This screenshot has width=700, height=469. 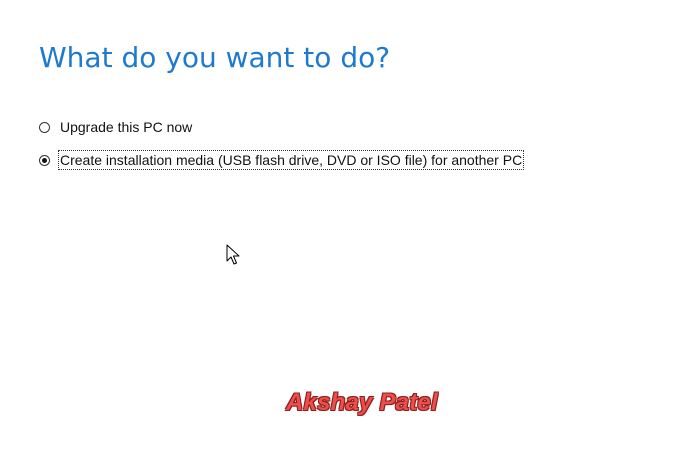 I want to click on watermark-text: Akshay Patel, so click(x=362, y=402).